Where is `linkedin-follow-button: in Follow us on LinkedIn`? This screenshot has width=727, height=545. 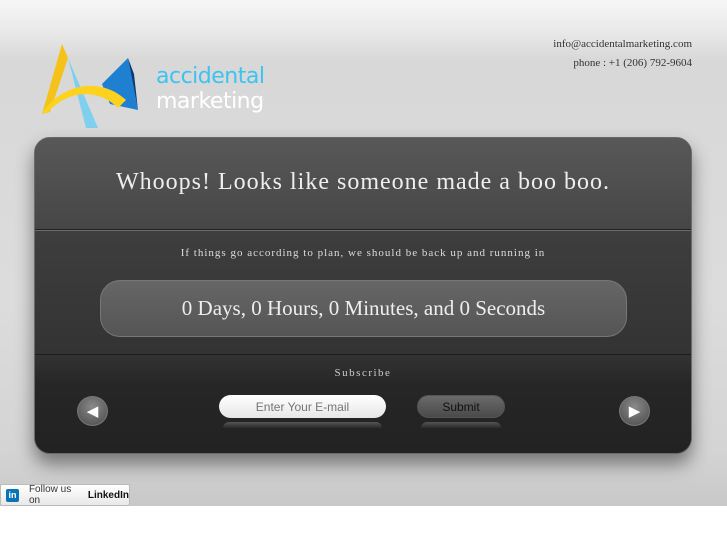 linkedin-follow-button: in Follow us on LinkedIn is located at coordinates (65, 495).